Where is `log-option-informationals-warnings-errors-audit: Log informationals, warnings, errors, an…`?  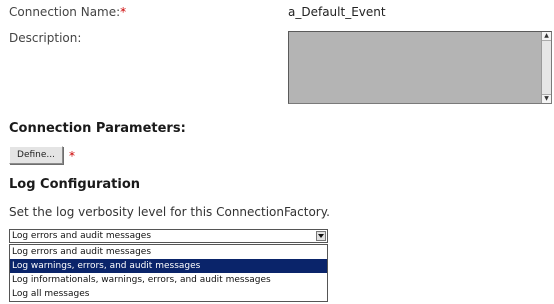 log-option-informationals-warnings-errors-audit: Log informationals, warnings, errors, an… is located at coordinates (168, 280).